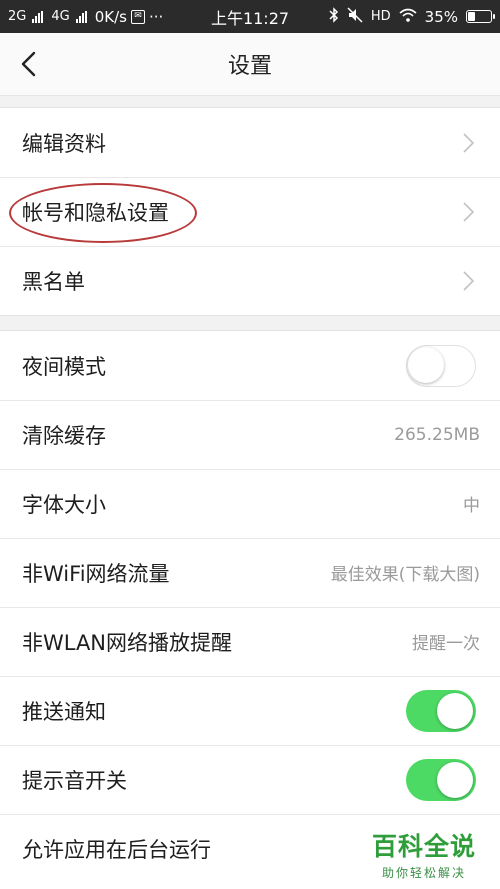 This screenshot has height=889, width=500. What do you see at coordinates (30, 64) in the screenshot?
I see `chevron-left-icon` at bounding box center [30, 64].